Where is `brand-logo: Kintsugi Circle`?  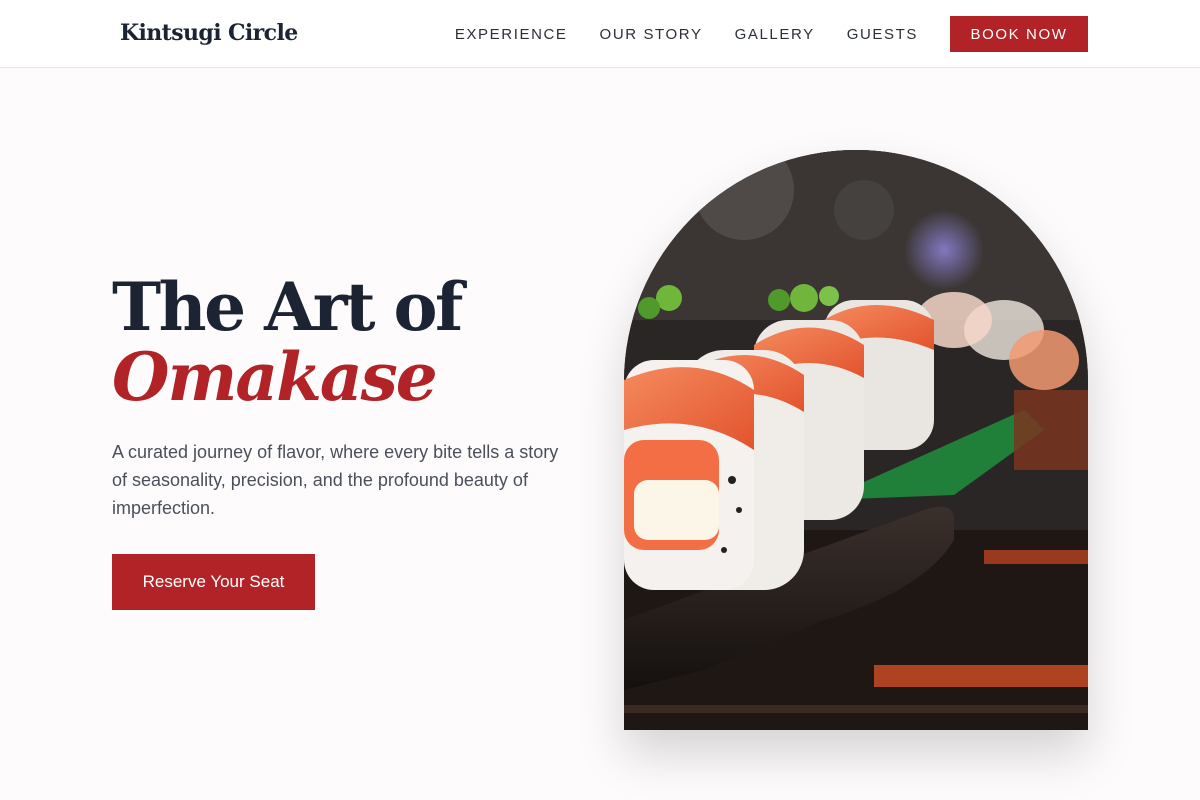
brand-logo: Kintsugi Circle is located at coordinates (209, 33).